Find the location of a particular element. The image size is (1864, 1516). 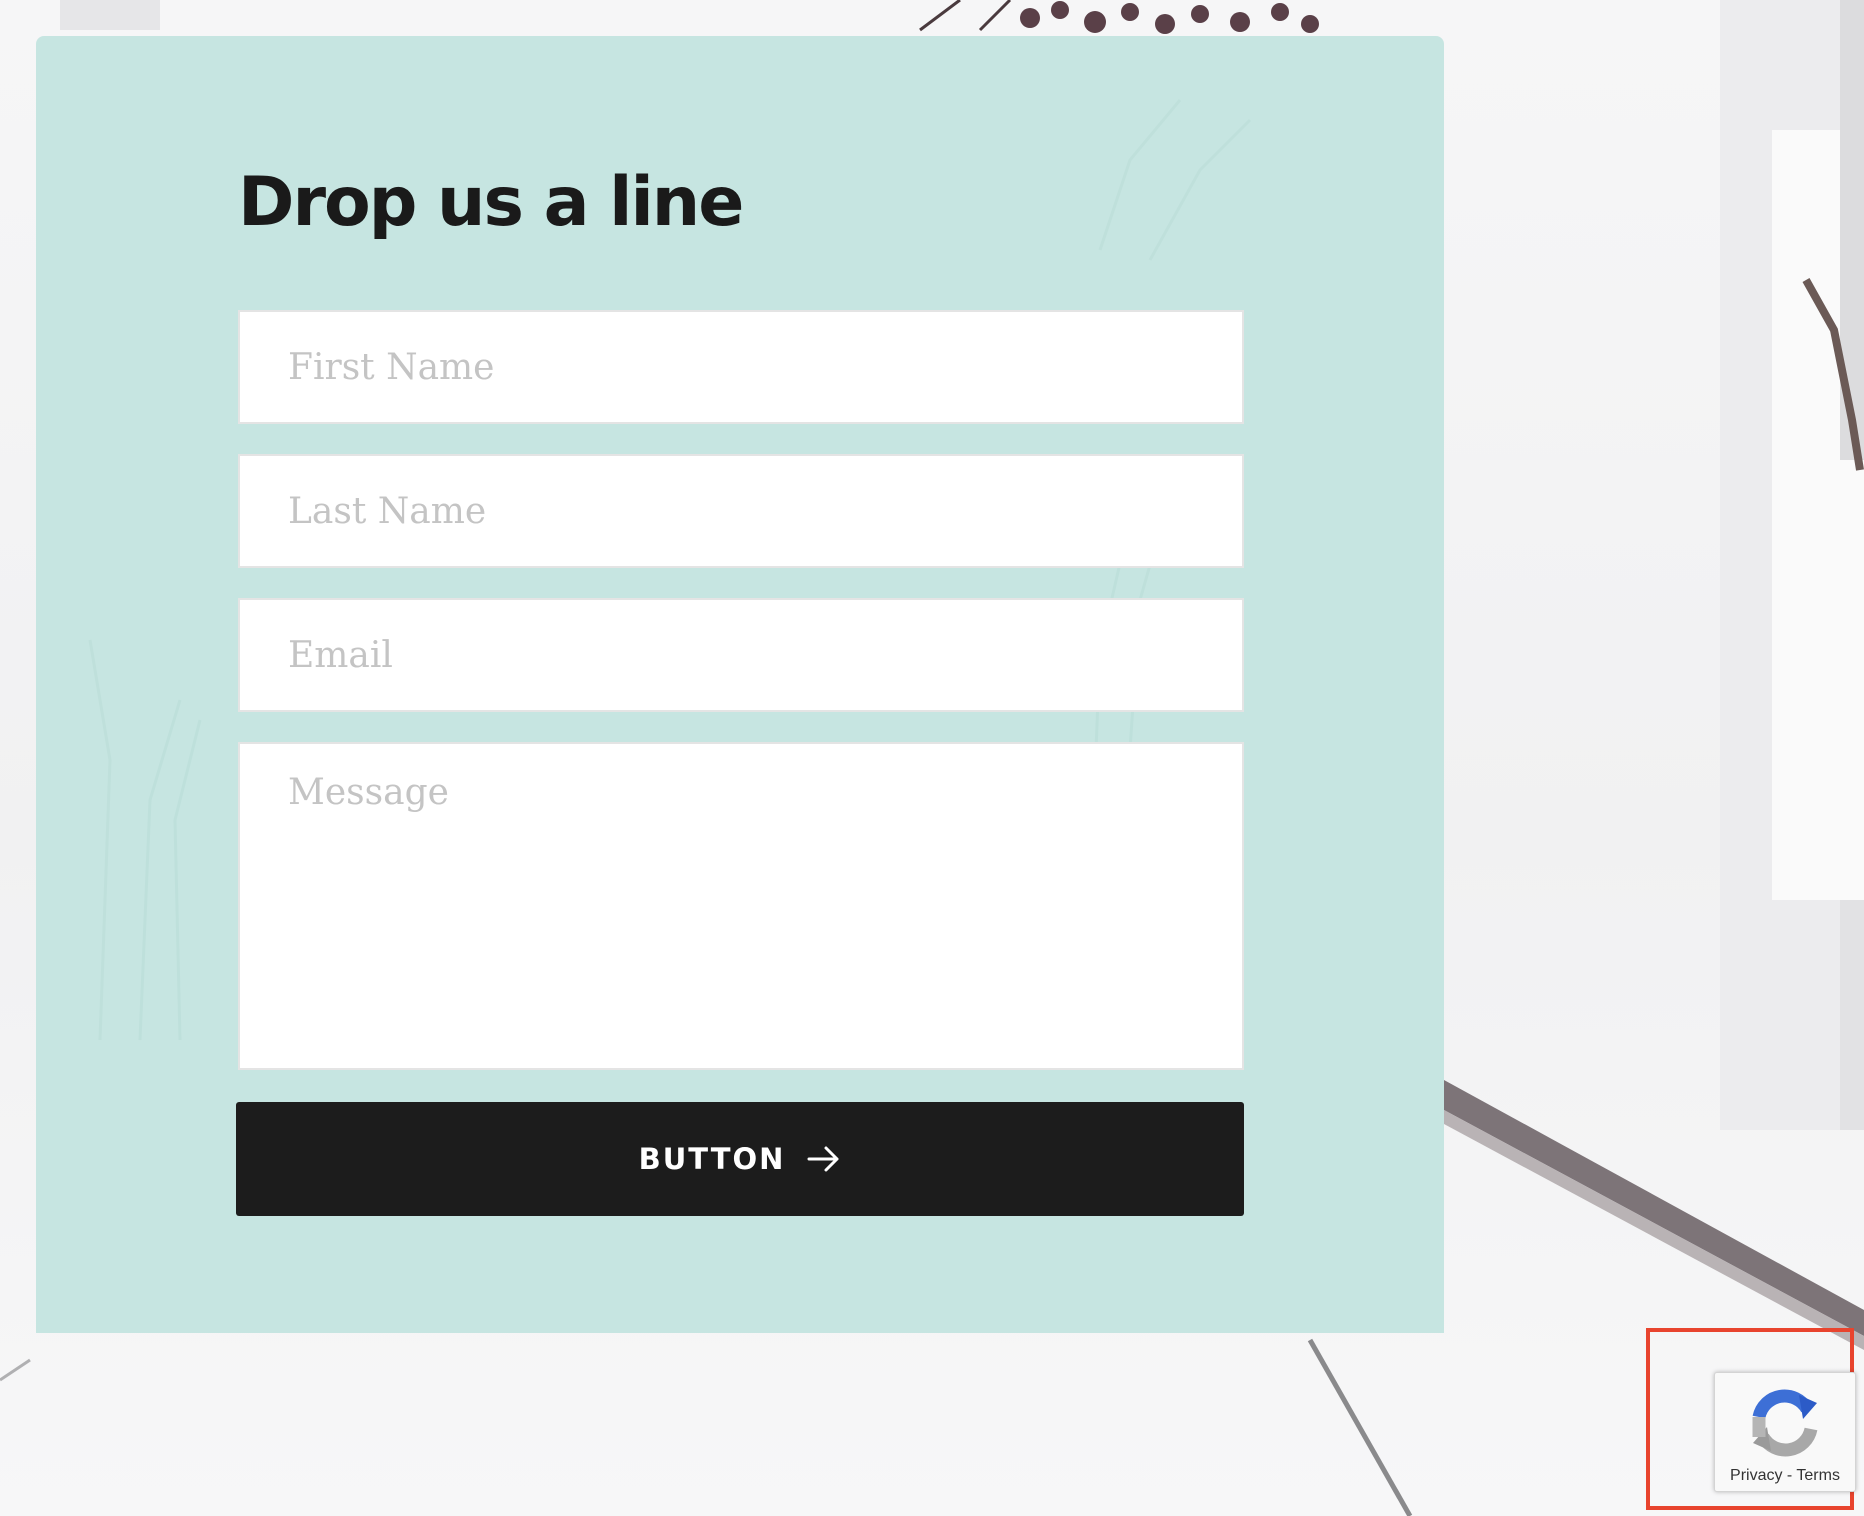

recaptcha-links: Privacy - Terms is located at coordinates (1785, 1476).